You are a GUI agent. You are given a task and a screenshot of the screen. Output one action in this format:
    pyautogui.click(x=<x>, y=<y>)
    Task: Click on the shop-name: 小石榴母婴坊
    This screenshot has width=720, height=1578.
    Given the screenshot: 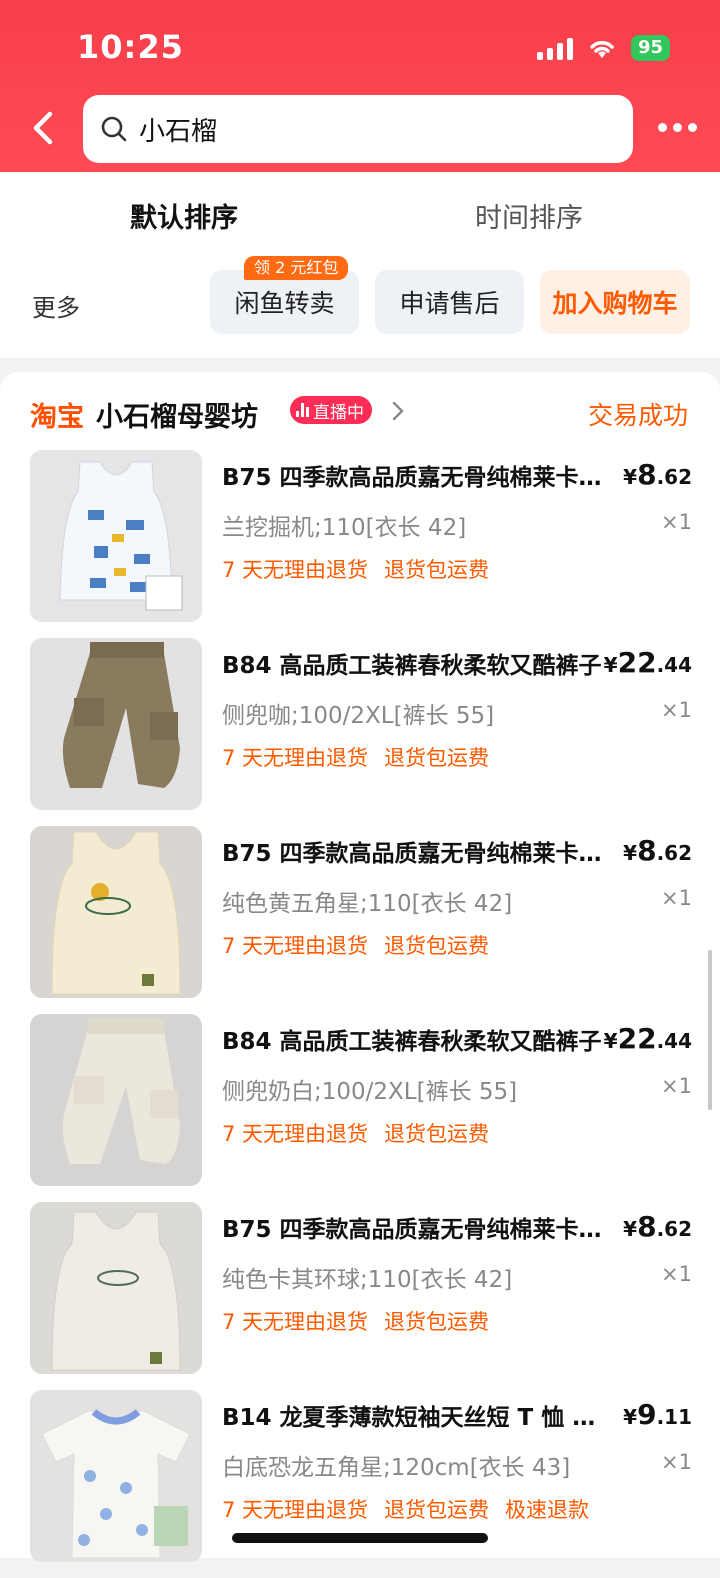 What is the action you would take?
    pyautogui.click(x=177, y=414)
    